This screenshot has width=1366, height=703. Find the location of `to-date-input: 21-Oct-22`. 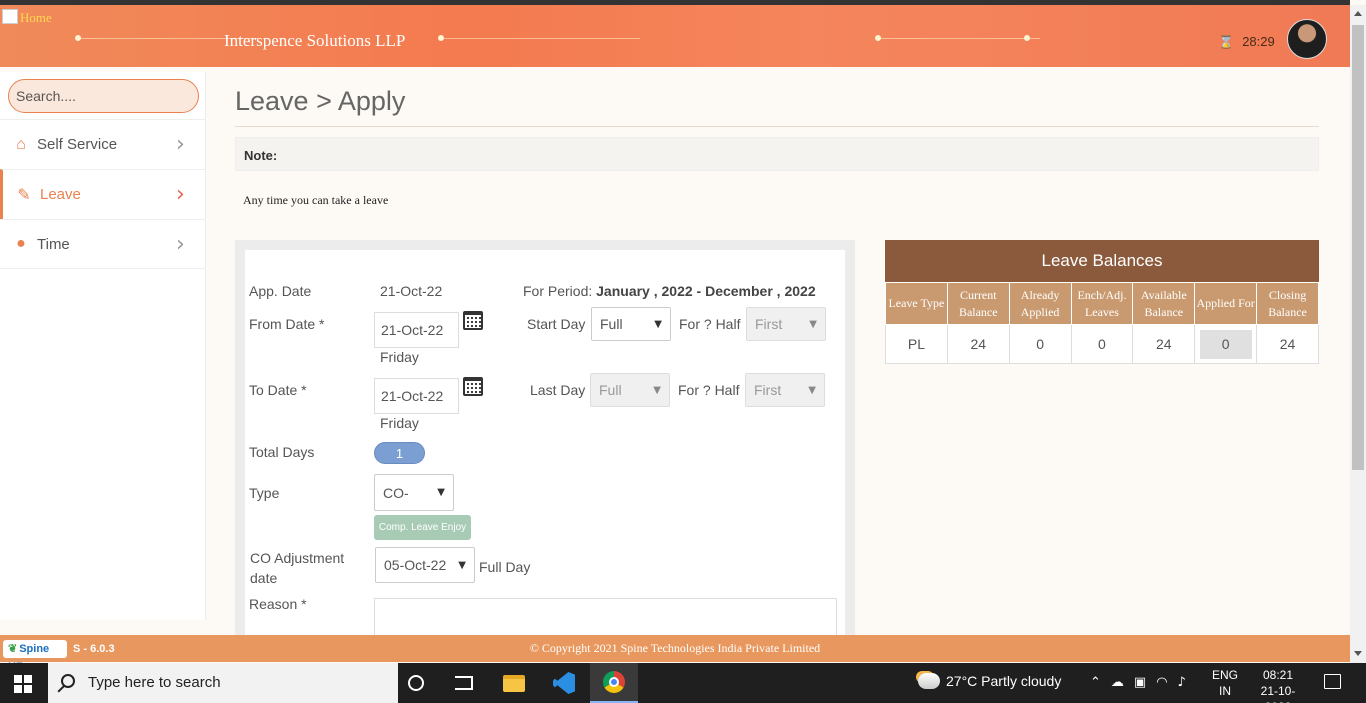

to-date-input: 21-Oct-22 is located at coordinates (416, 396).